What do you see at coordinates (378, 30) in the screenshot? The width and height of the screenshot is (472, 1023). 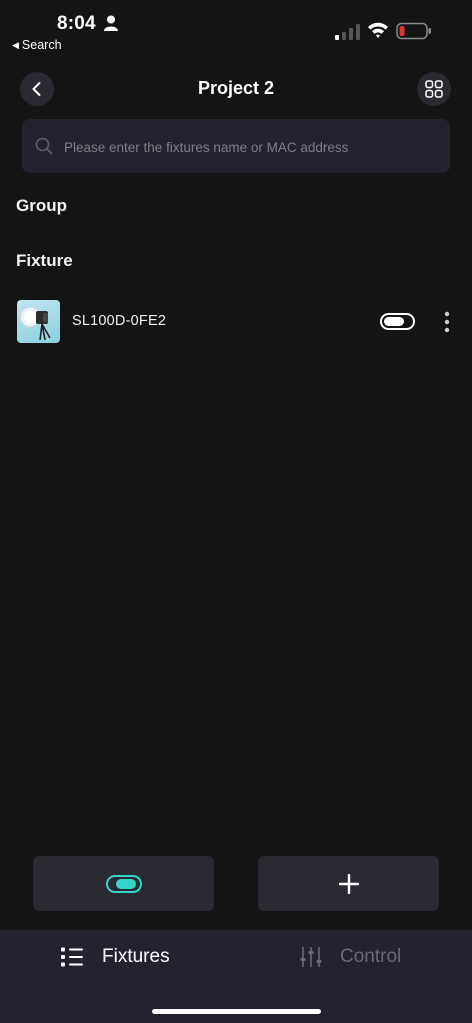 I see `wifi-icon` at bounding box center [378, 30].